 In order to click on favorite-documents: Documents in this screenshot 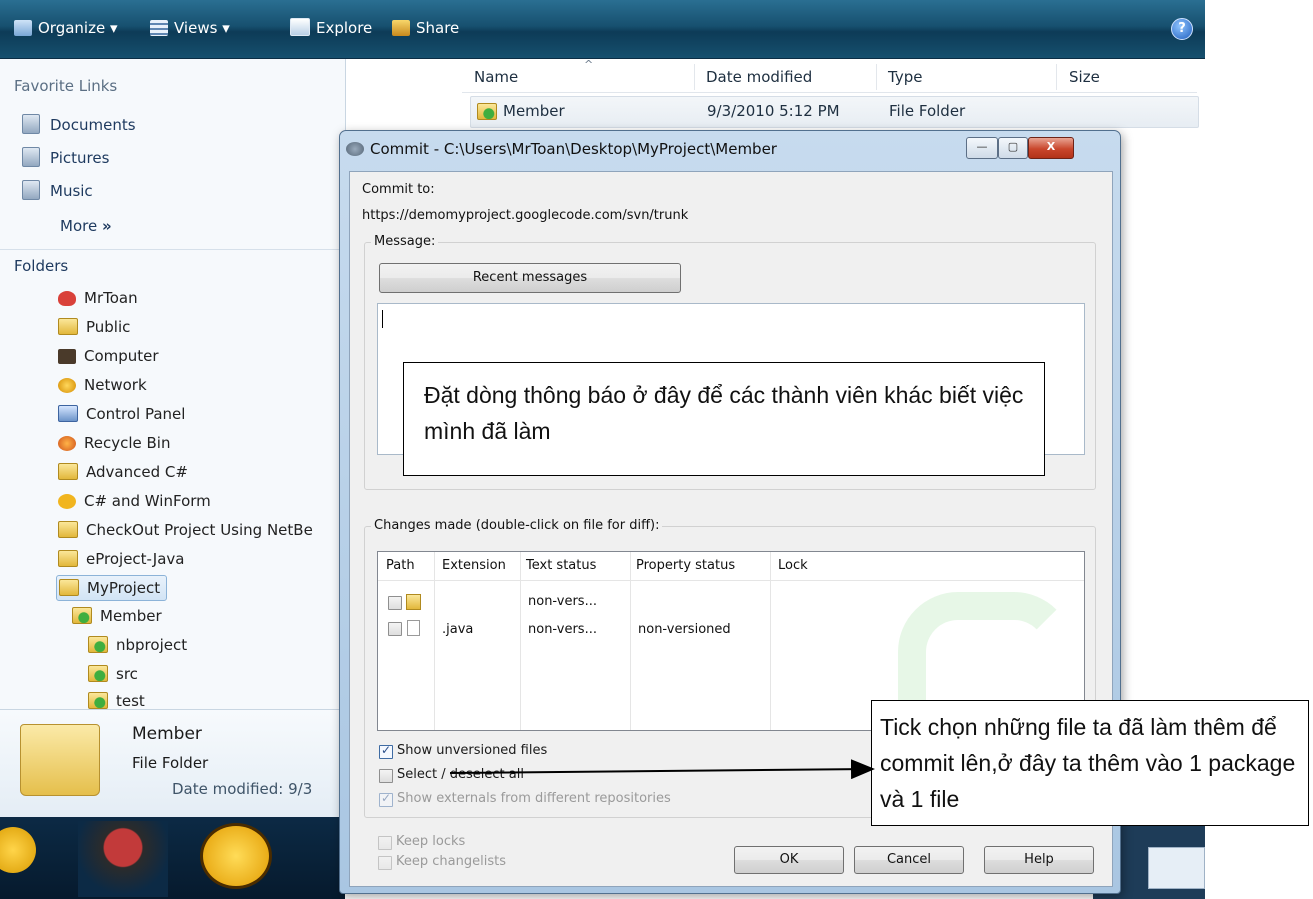, I will do `click(79, 125)`.